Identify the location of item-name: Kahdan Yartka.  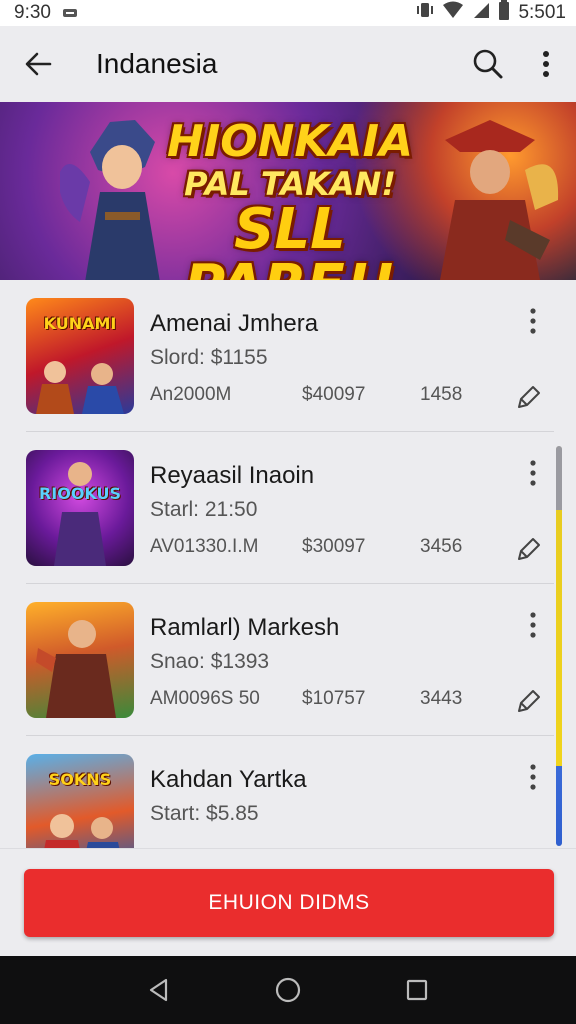
(228, 779).